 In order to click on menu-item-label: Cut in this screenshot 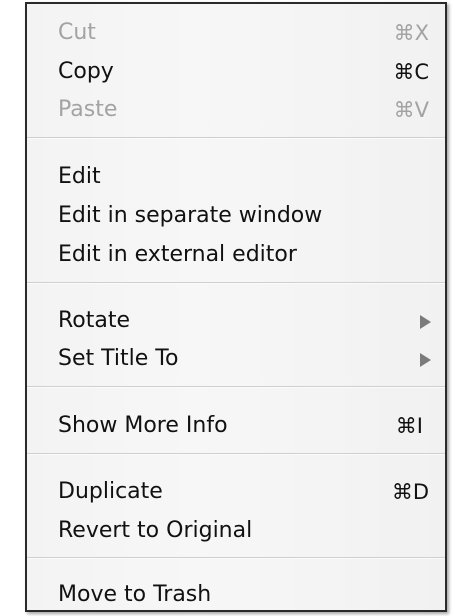, I will do `click(77, 32)`.